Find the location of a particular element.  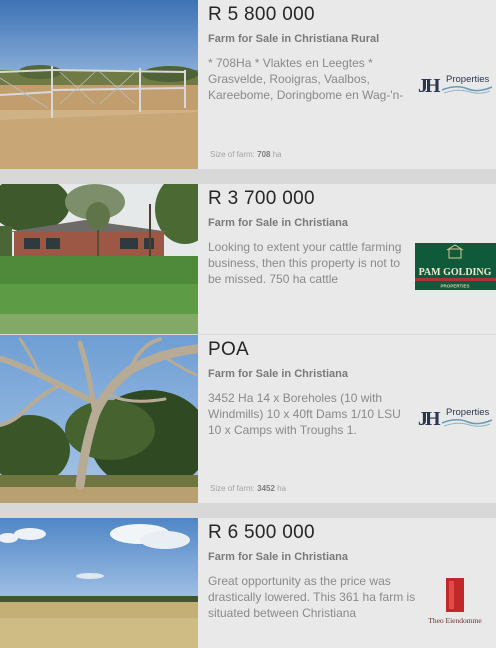

listing-price: R 3 700 000 is located at coordinates (261, 198).